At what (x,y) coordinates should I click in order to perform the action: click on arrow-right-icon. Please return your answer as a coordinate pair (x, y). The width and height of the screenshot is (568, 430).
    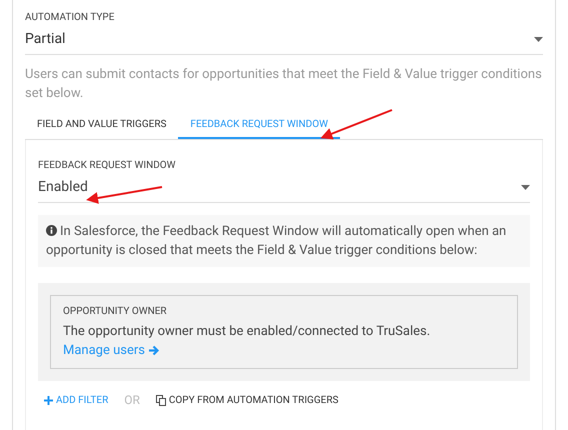
    Looking at the image, I should click on (154, 350).